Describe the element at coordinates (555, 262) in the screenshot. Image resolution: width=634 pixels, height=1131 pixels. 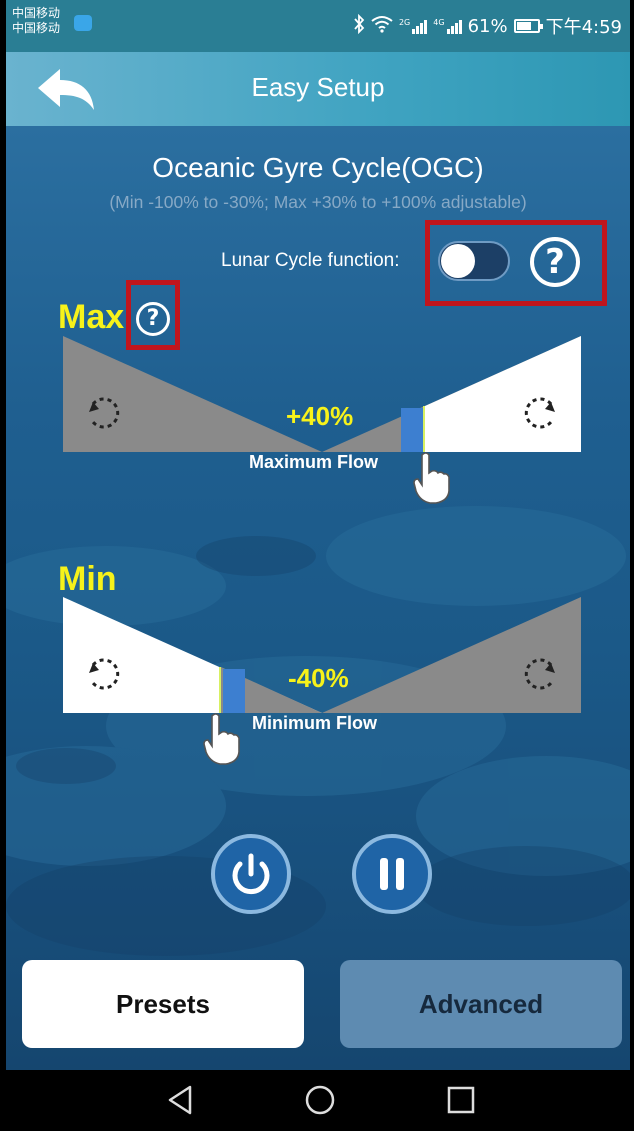
I see `lunar-help-icon: ?` at that location.